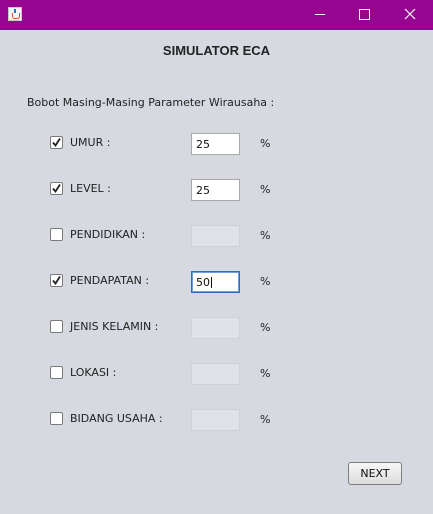  I want to click on param-row-pendapatan: PENDAPATAN : 50 %, so click(215, 282).